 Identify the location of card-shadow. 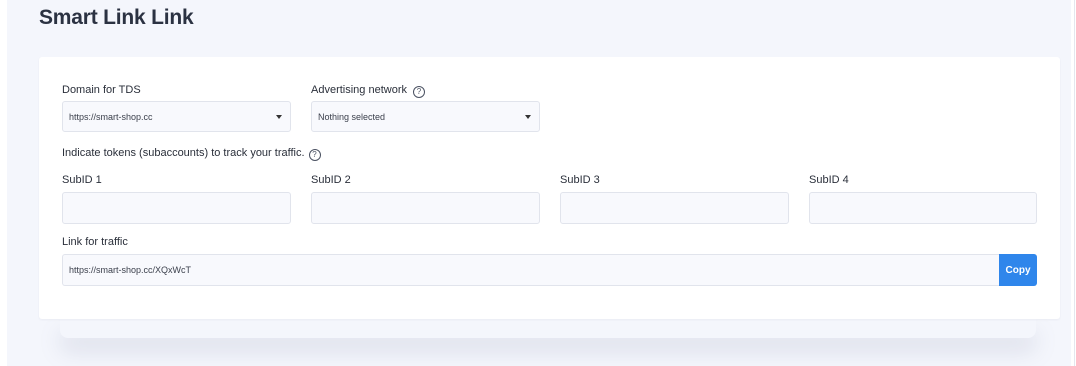
(548, 328).